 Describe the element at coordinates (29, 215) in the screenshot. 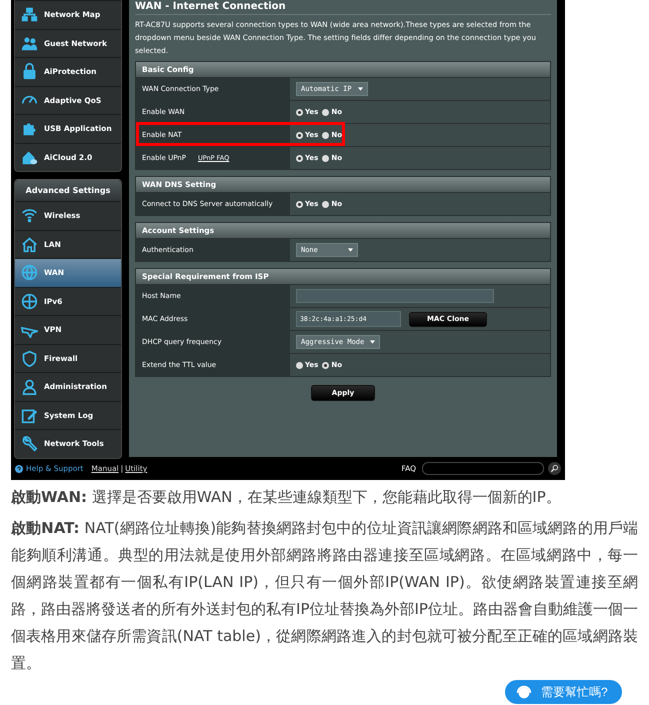

I see `wifi-icon` at that location.